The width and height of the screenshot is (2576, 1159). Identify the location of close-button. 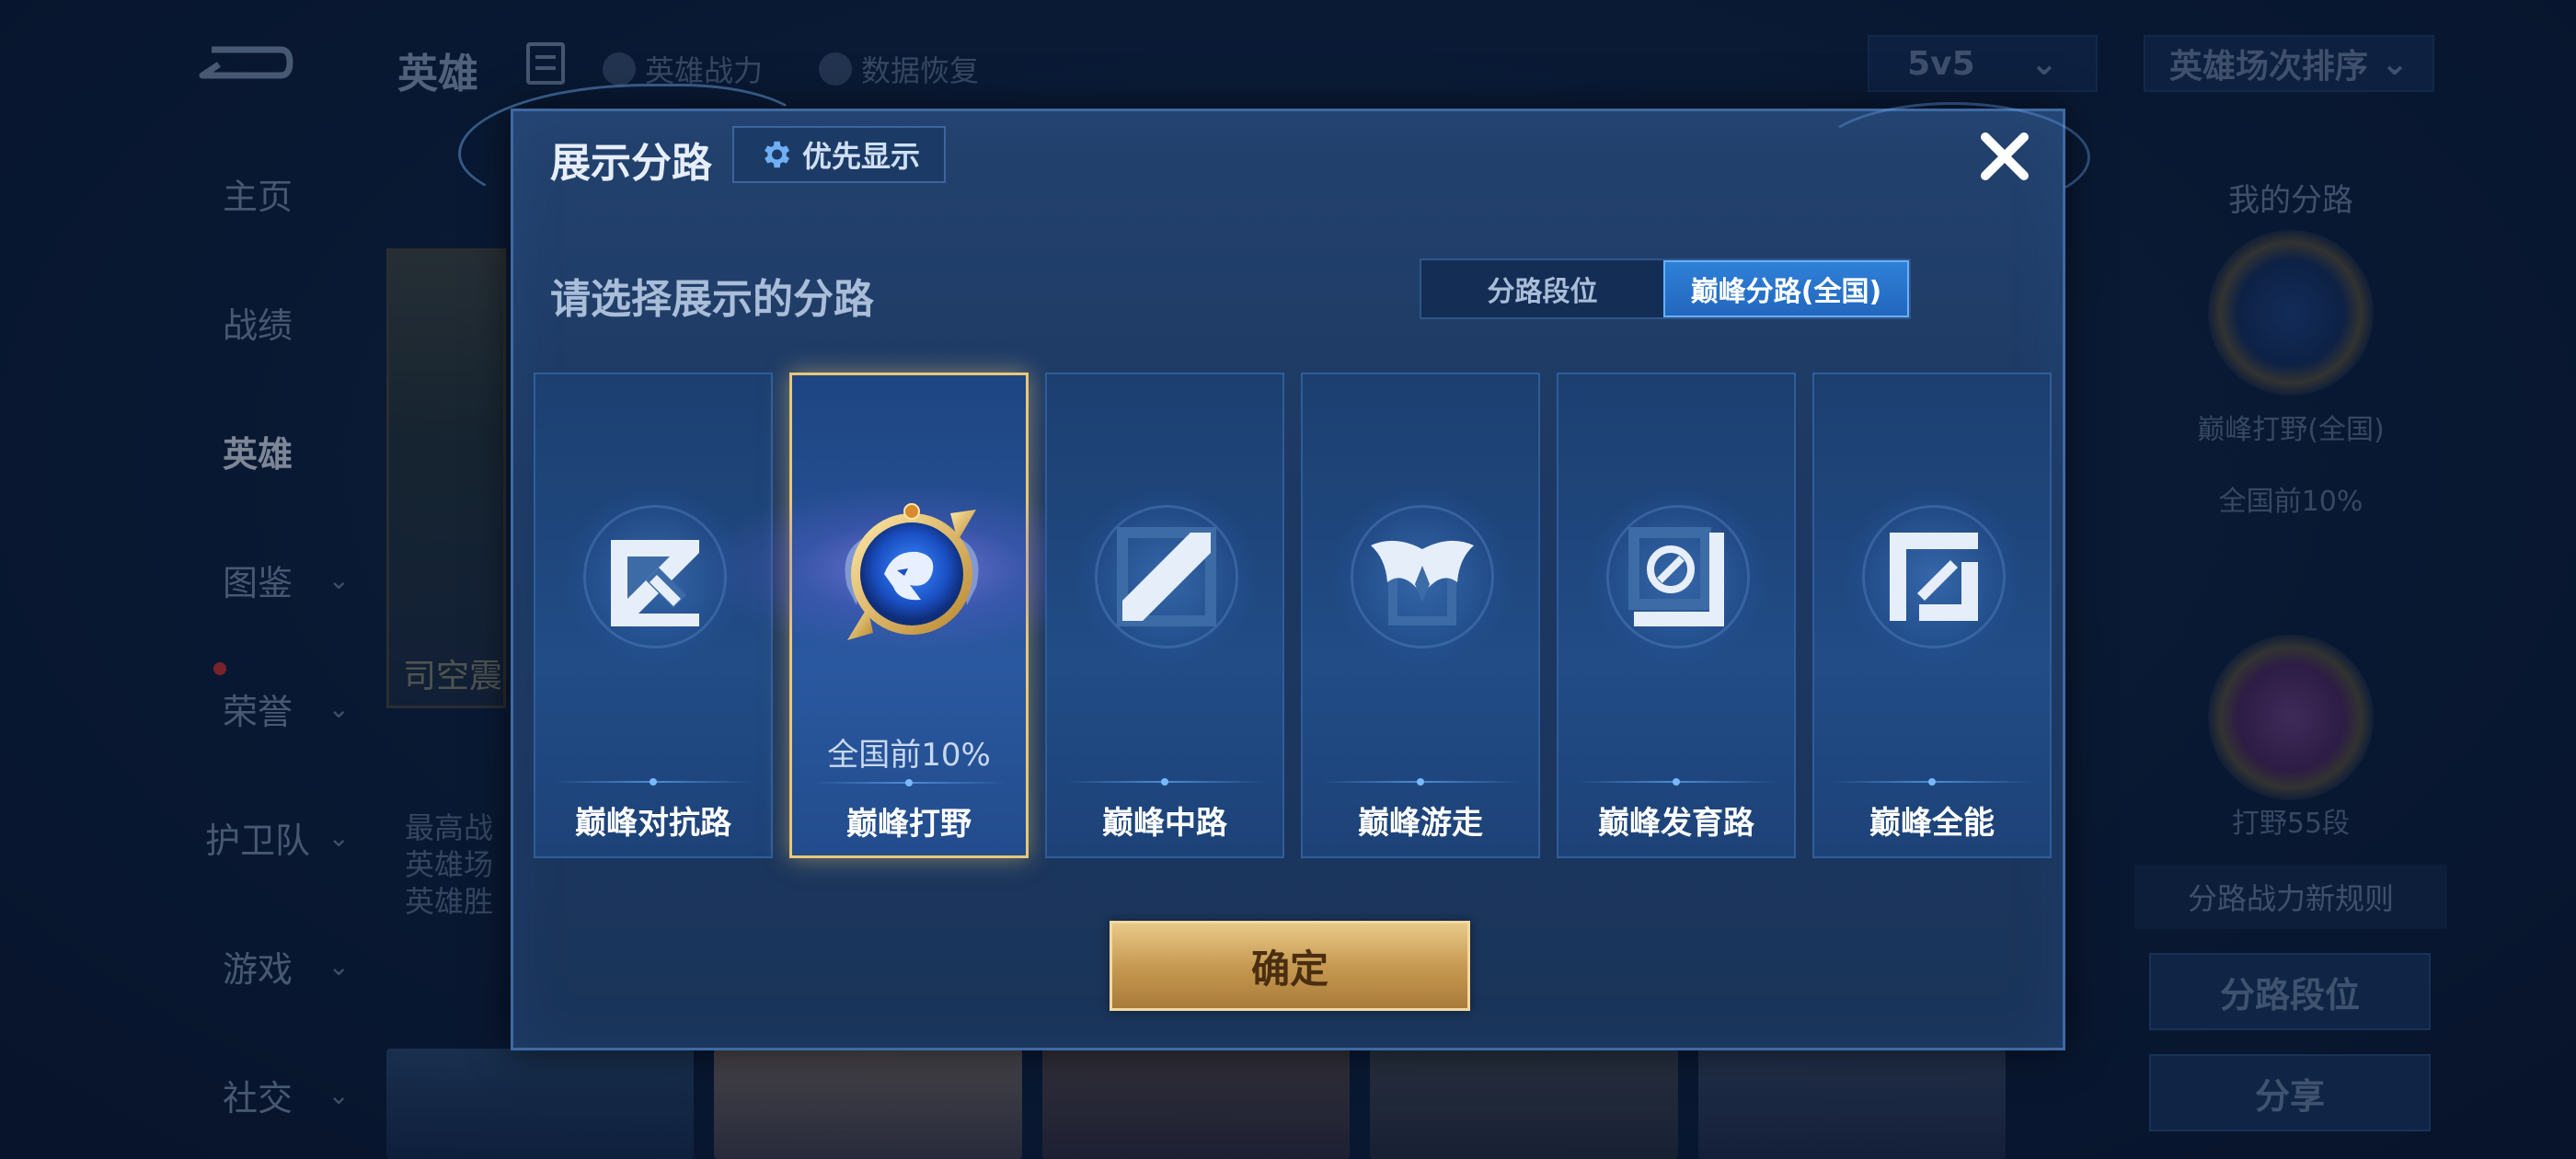
(2005, 156).